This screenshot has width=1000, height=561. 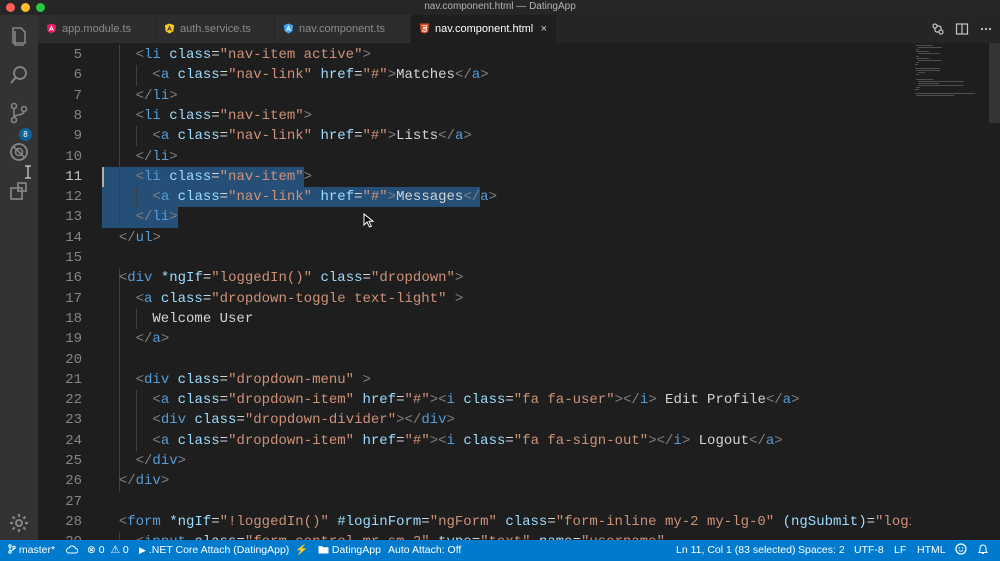 I want to click on debug-launch-status: ▶ .NET Core Attach (DatingApp), so click(x=214, y=550).